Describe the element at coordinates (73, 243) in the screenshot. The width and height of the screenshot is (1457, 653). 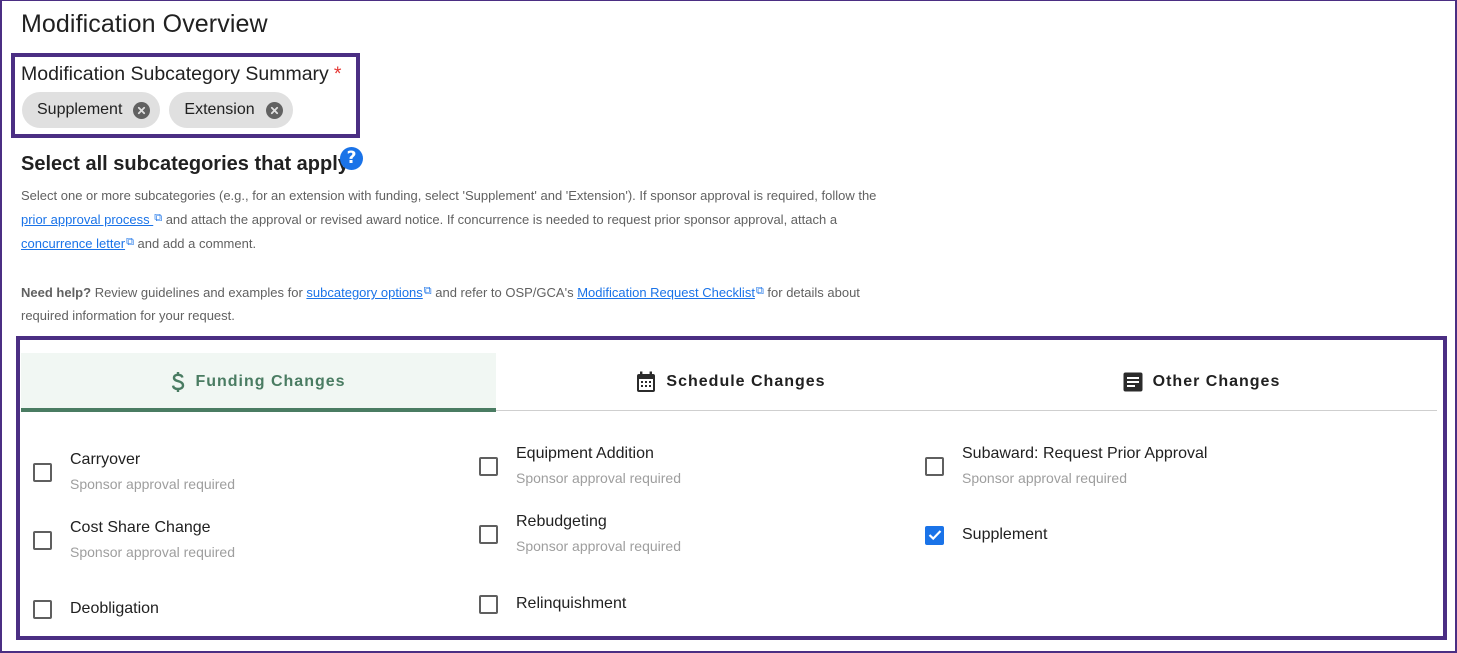
I see `link-concurrence-letter: concurrence letter` at that location.